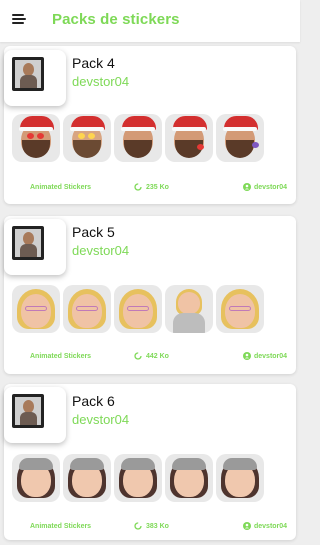 The height and width of the screenshot is (545, 320). I want to click on pack-size: 235 Ko, so click(157, 187).